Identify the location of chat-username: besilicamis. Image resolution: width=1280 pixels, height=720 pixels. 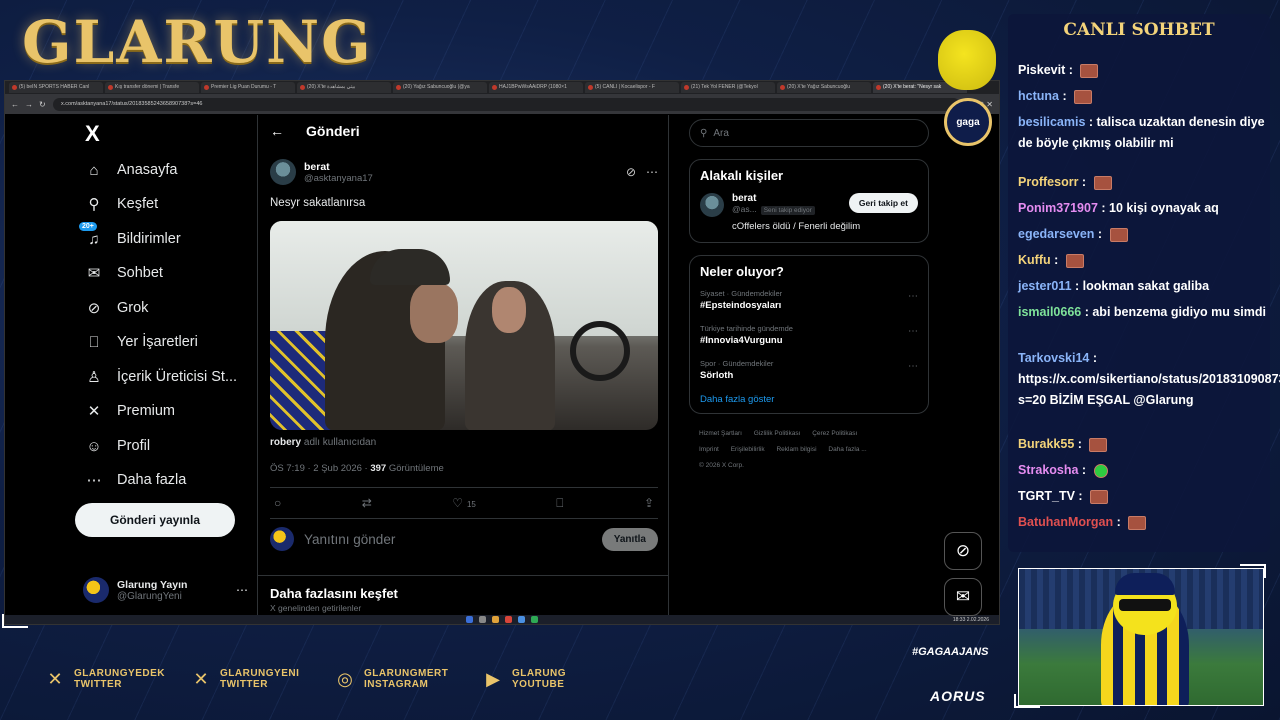
(1051, 122).